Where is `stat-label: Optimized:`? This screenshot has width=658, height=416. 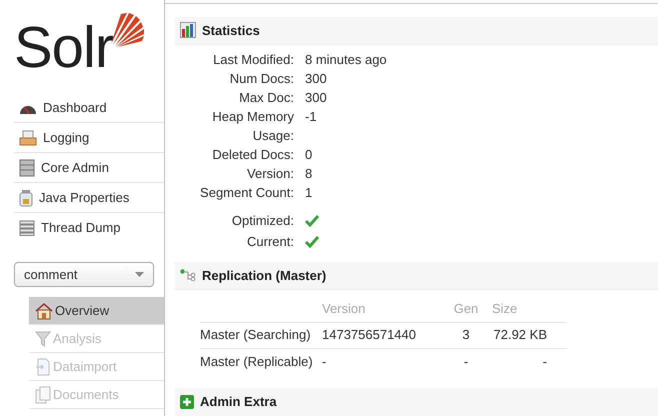
stat-label: Optimized: is located at coordinates (262, 221).